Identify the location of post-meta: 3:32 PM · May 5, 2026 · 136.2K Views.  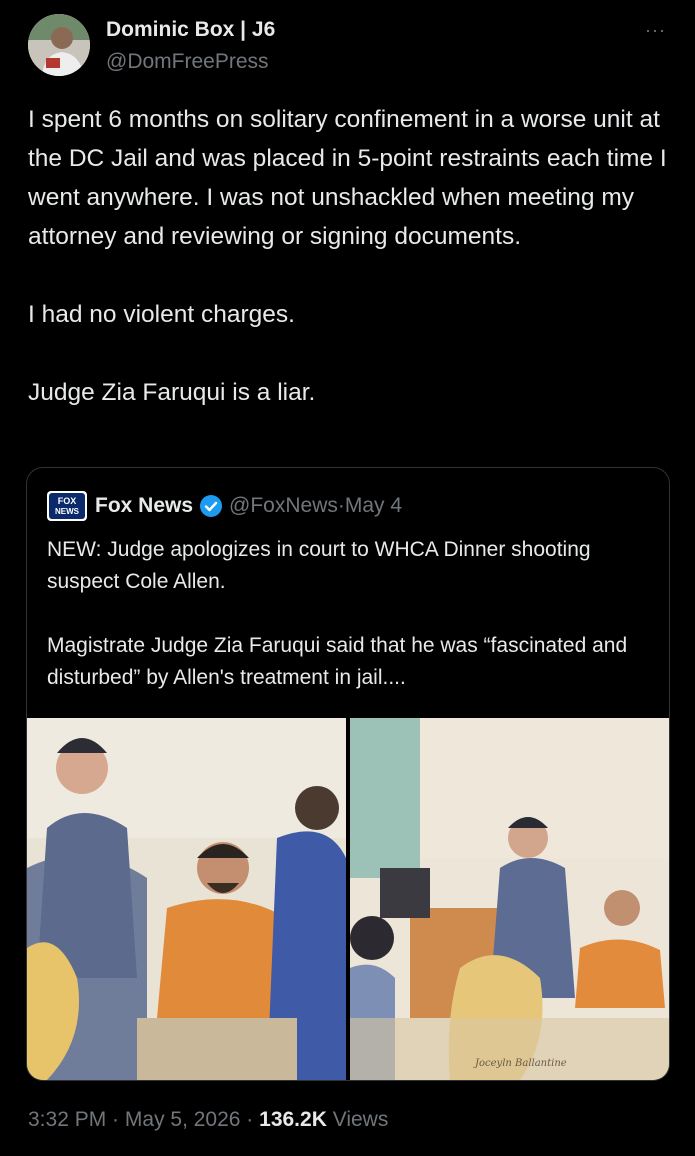
(208, 1120).